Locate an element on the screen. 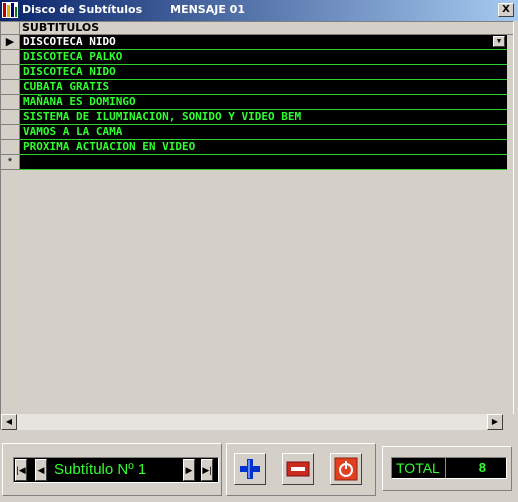 The height and width of the screenshot is (502, 518). remove-button is located at coordinates (298, 469).